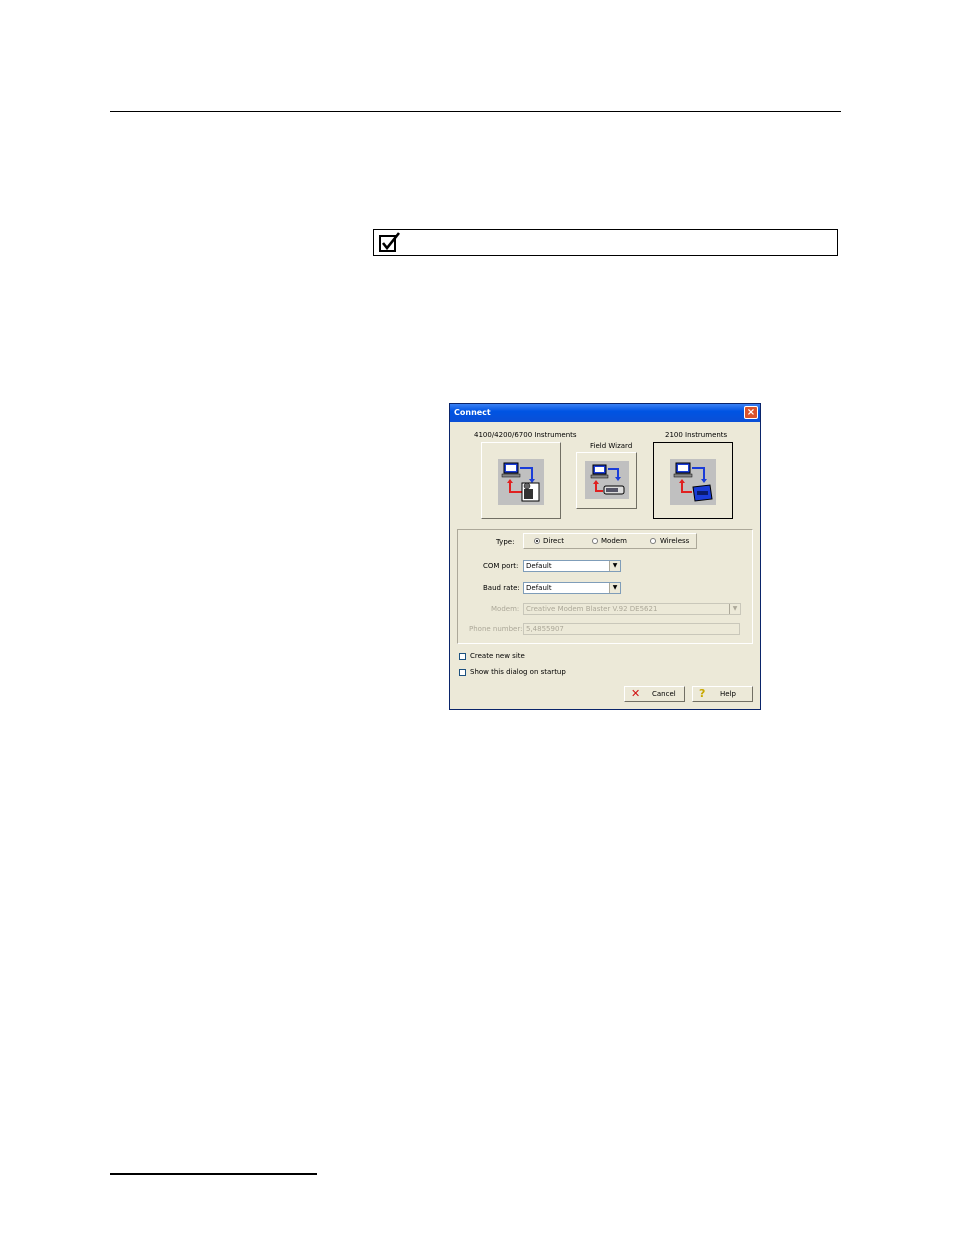  What do you see at coordinates (631, 629) in the screenshot?
I see `phone-number-input: 5,4855907` at bounding box center [631, 629].